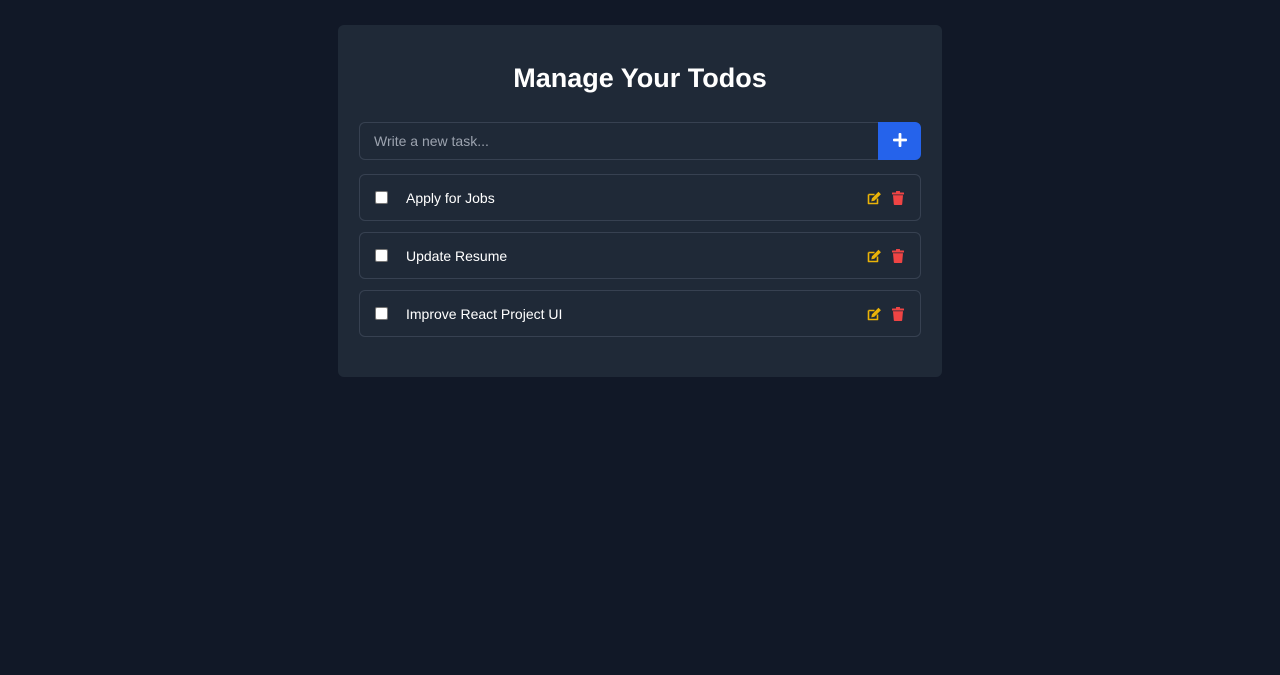 The image size is (1280, 675). What do you see at coordinates (457, 255) in the screenshot?
I see `todo-text: Update Resume` at bounding box center [457, 255].